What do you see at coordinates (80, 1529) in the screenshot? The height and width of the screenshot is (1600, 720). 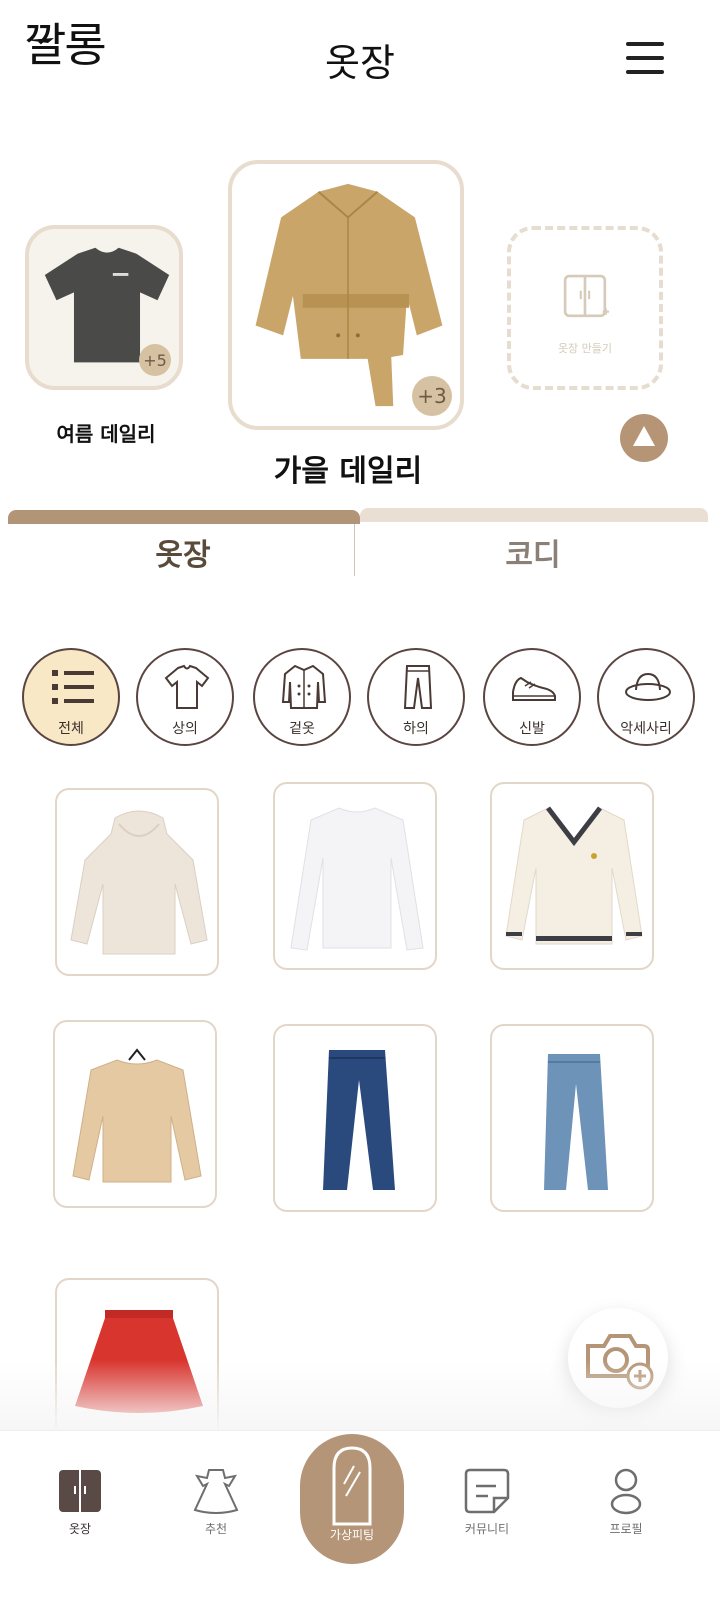 I see `nav-label: 옷장` at bounding box center [80, 1529].